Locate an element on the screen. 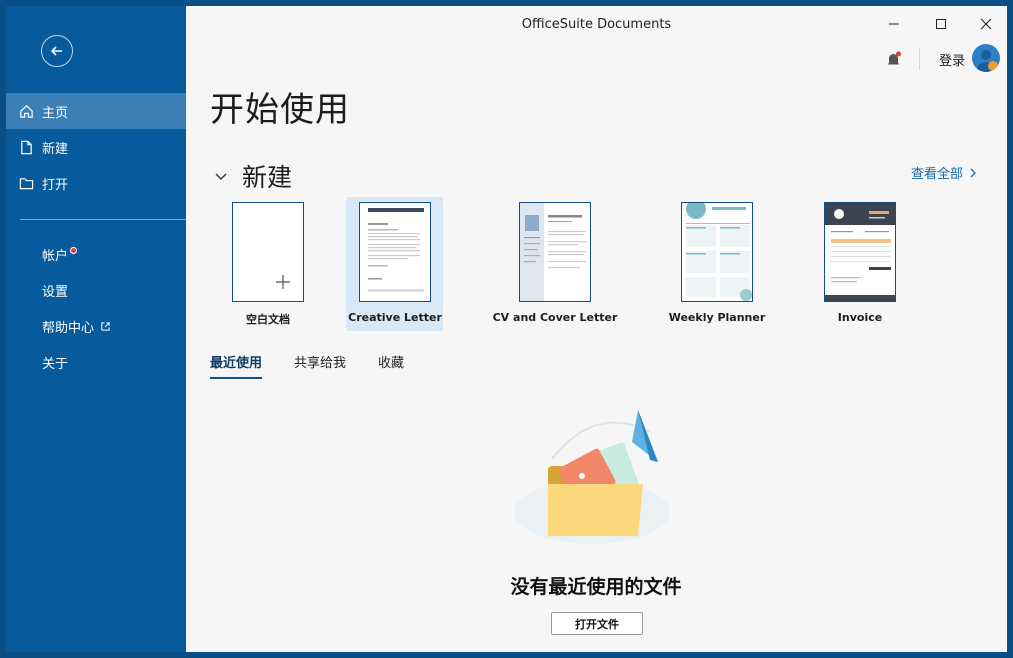  user-icon is located at coordinates (987, 61).